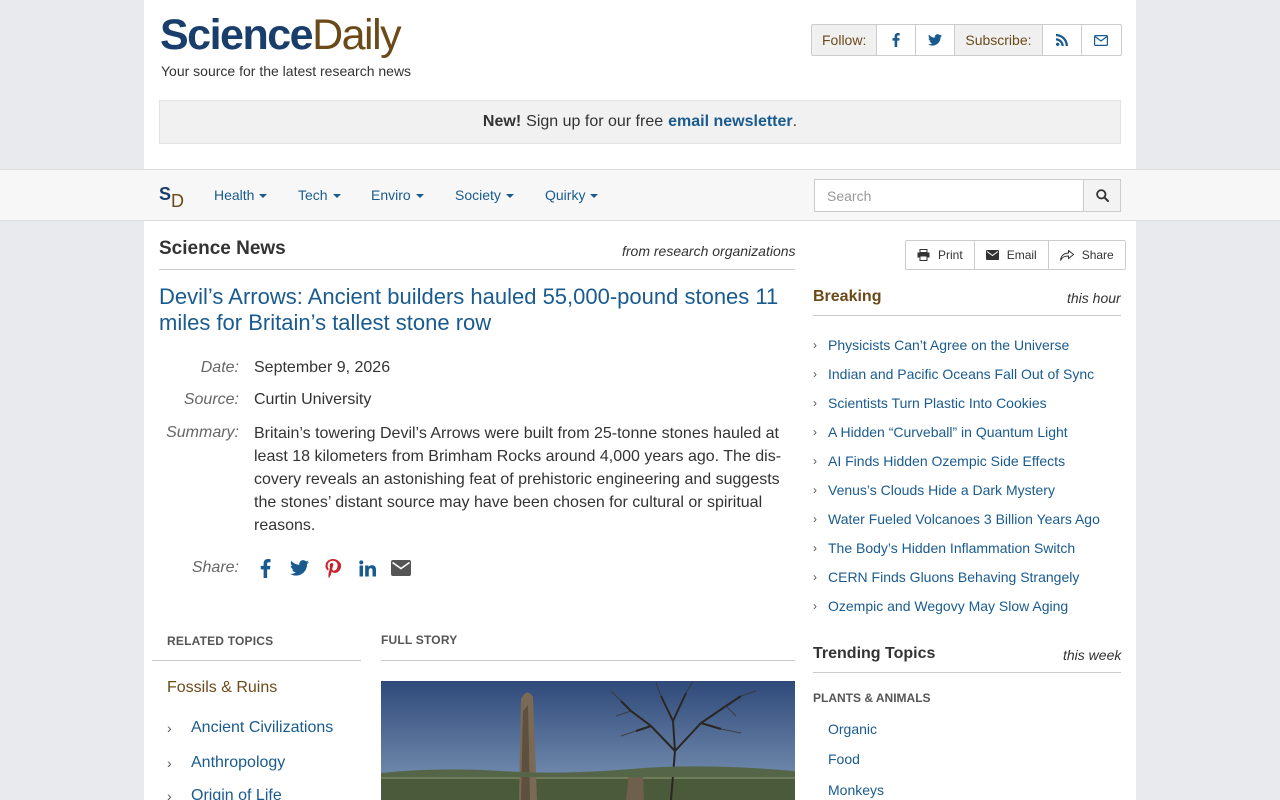 The height and width of the screenshot is (800, 1280). Describe the element at coordinates (220, 641) in the screenshot. I see `related-topics-heading: RELATED TOPICS` at that location.